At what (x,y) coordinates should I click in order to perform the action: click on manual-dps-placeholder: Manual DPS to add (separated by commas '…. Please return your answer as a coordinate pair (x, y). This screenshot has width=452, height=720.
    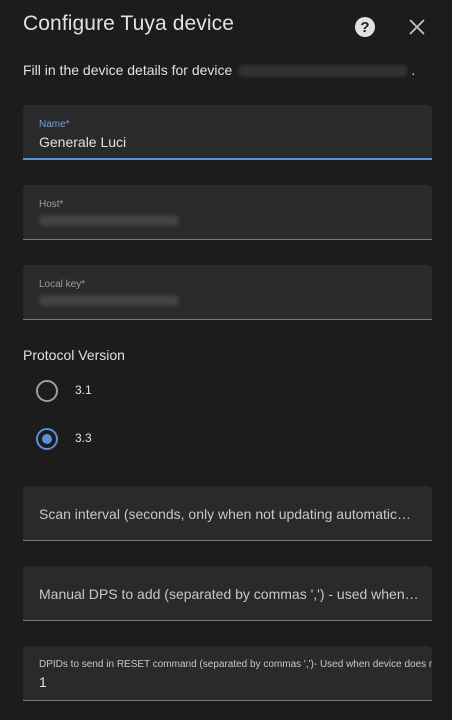
    Looking at the image, I should click on (229, 594).